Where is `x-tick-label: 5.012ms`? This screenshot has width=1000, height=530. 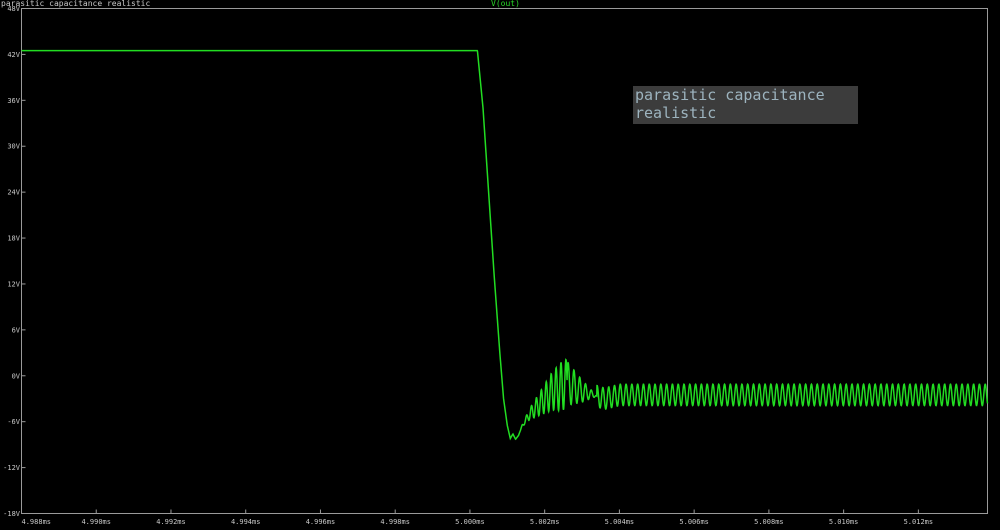
x-tick-label: 5.012ms is located at coordinates (919, 522).